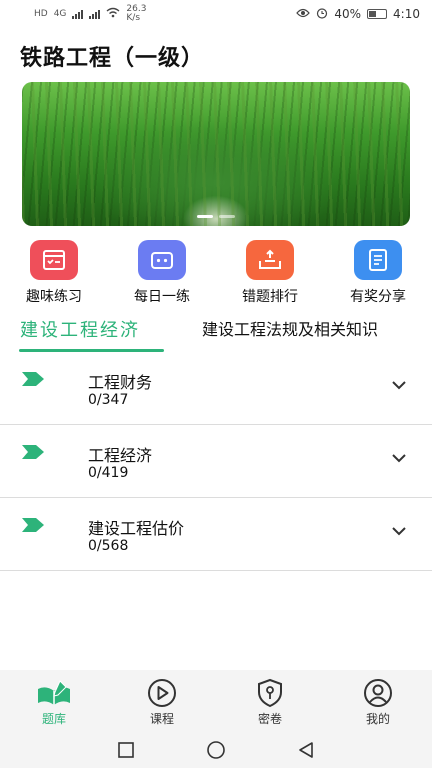 The width and height of the screenshot is (432, 768). I want to click on carousel-dot, so click(227, 216).